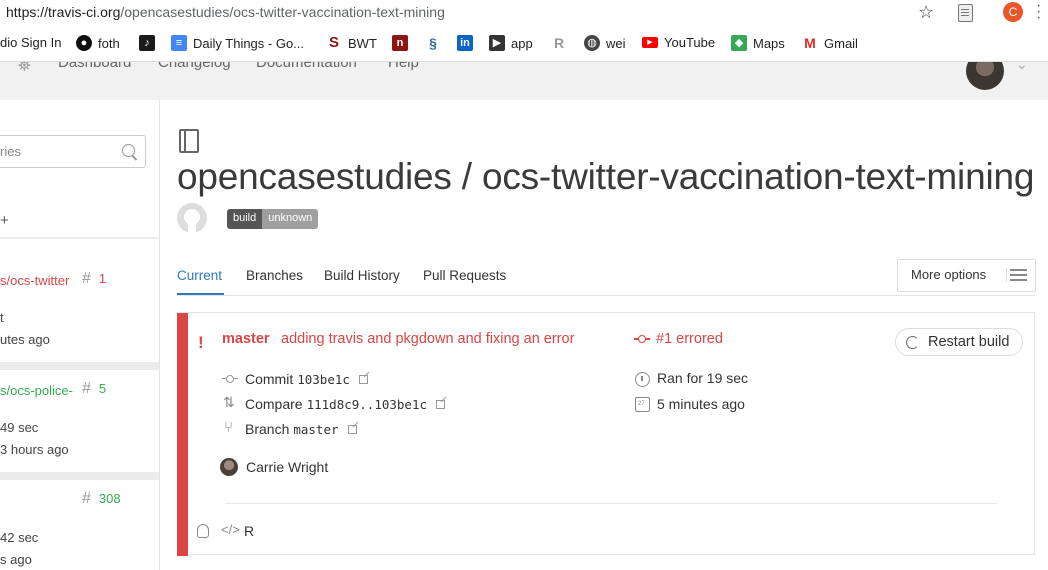 The width and height of the screenshot is (1048, 570). What do you see at coordinates (316, 429) in the screenshot?
I see `branch-value: master` at bounding box center [316, 429].